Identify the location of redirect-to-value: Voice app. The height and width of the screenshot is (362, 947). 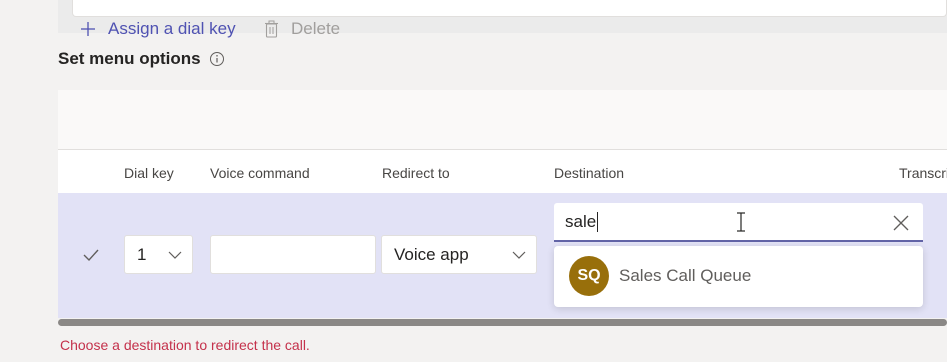
(431, 254).